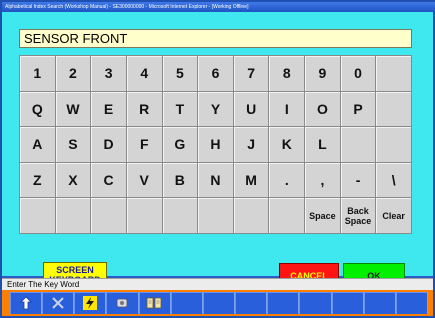 The image size is (435, 318). I want to click on key-e: E, so click(109, 109).